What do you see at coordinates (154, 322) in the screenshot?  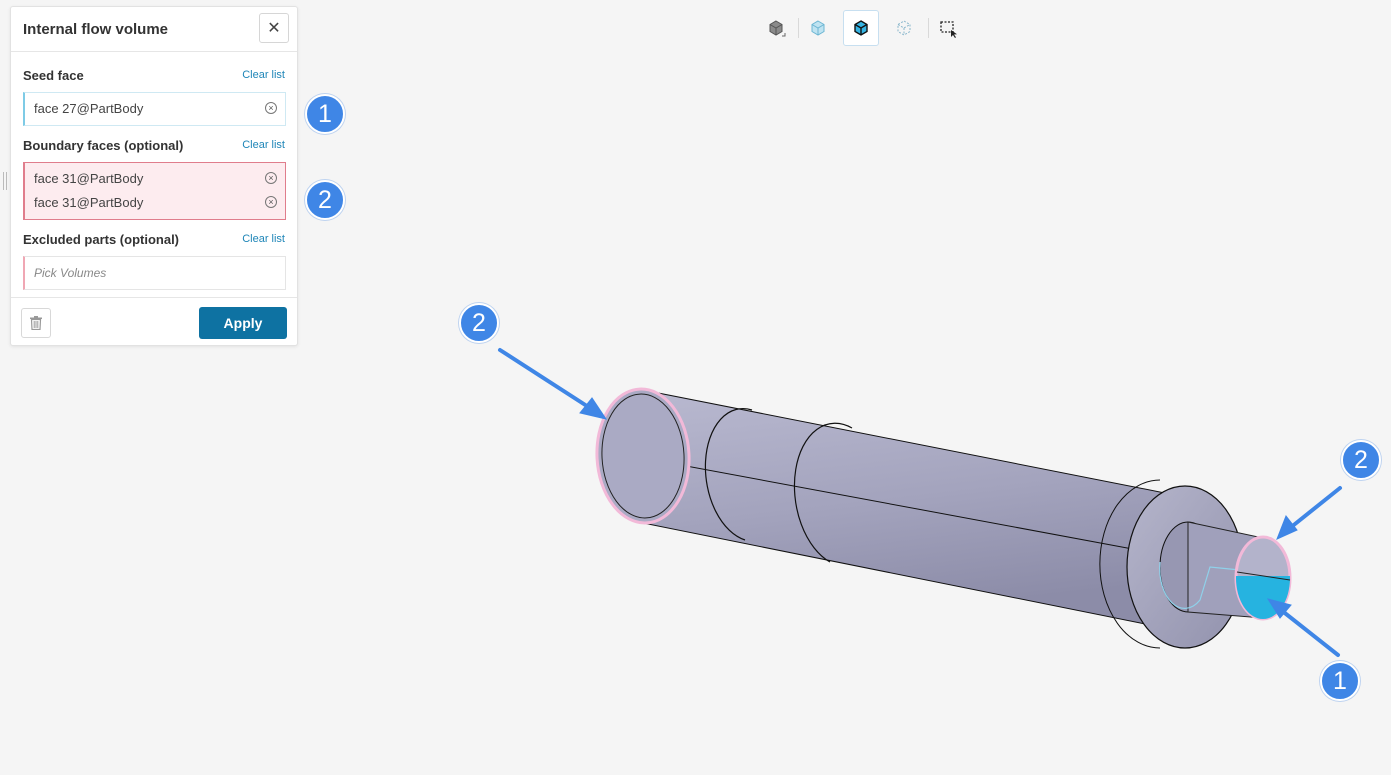 I see `panel-footer: Apply` at bounding box center [154, 322].